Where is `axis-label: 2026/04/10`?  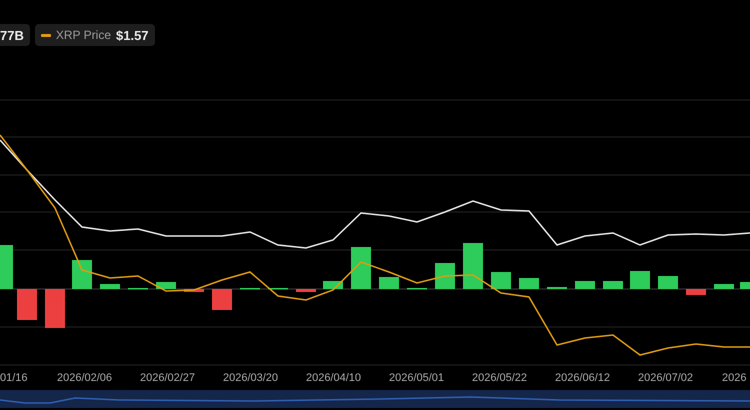 axis-label: 2026/04/10 is located at coordinates (334, 378).